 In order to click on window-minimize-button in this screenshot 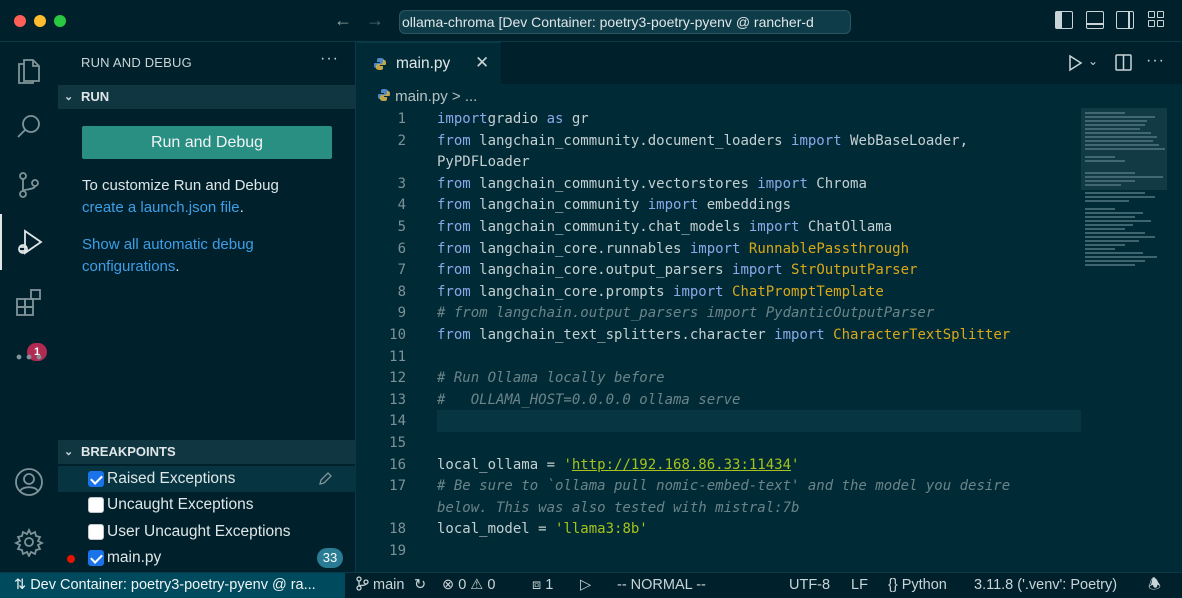, I will do `click(40, 21)`.